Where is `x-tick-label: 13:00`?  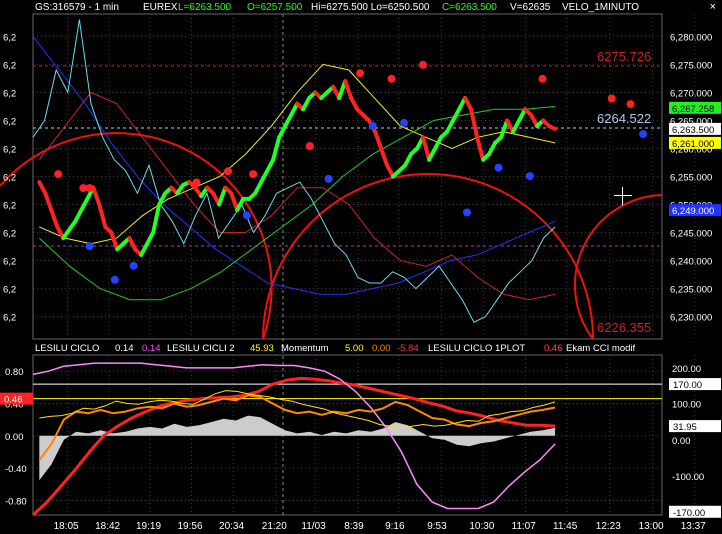
x-tick-label: 13:00 is located at coordinates (651, 526).